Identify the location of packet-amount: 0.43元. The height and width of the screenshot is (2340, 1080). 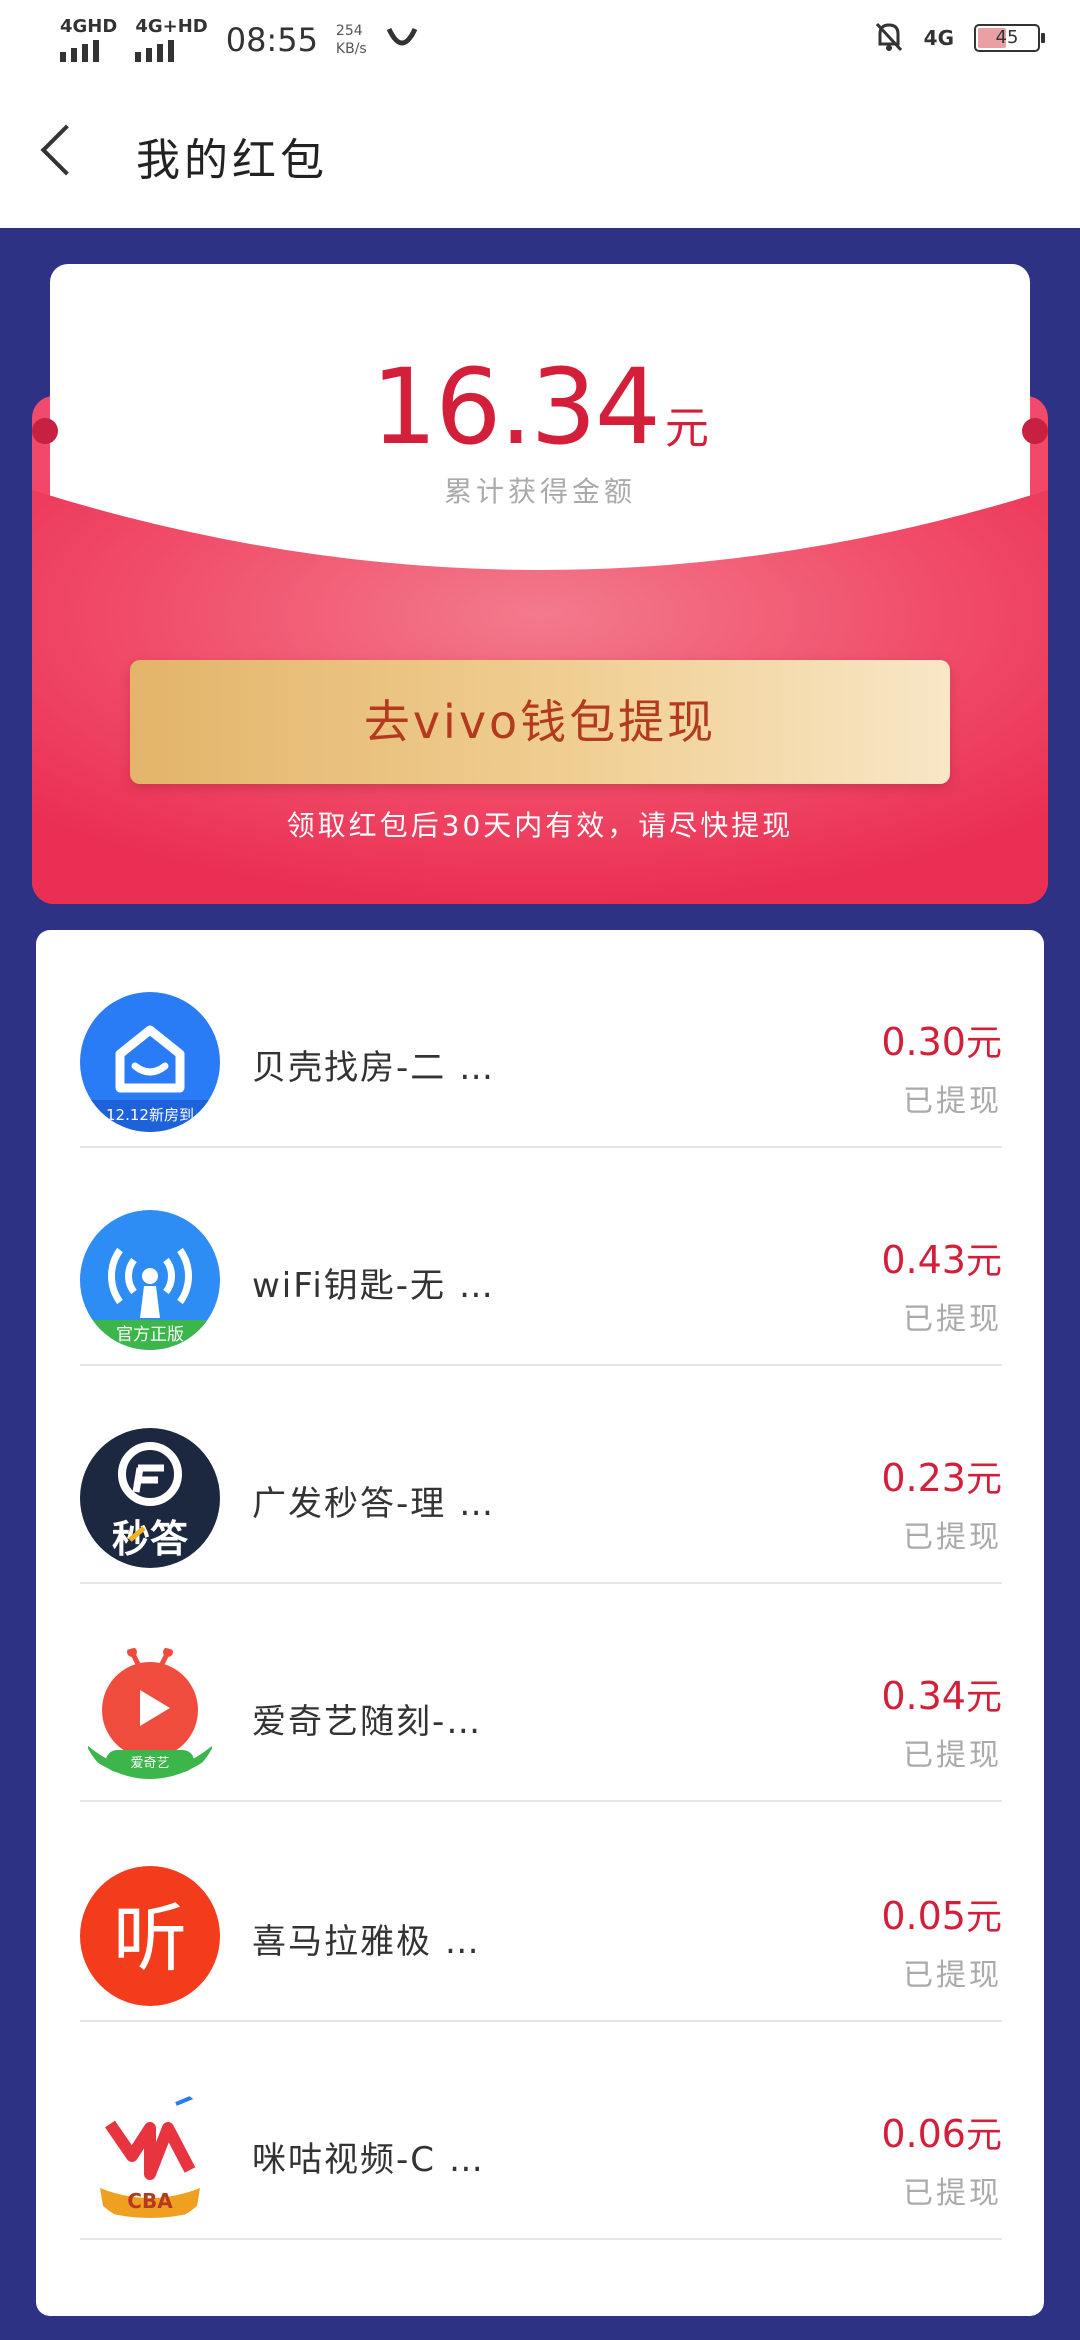
(941, 1258).